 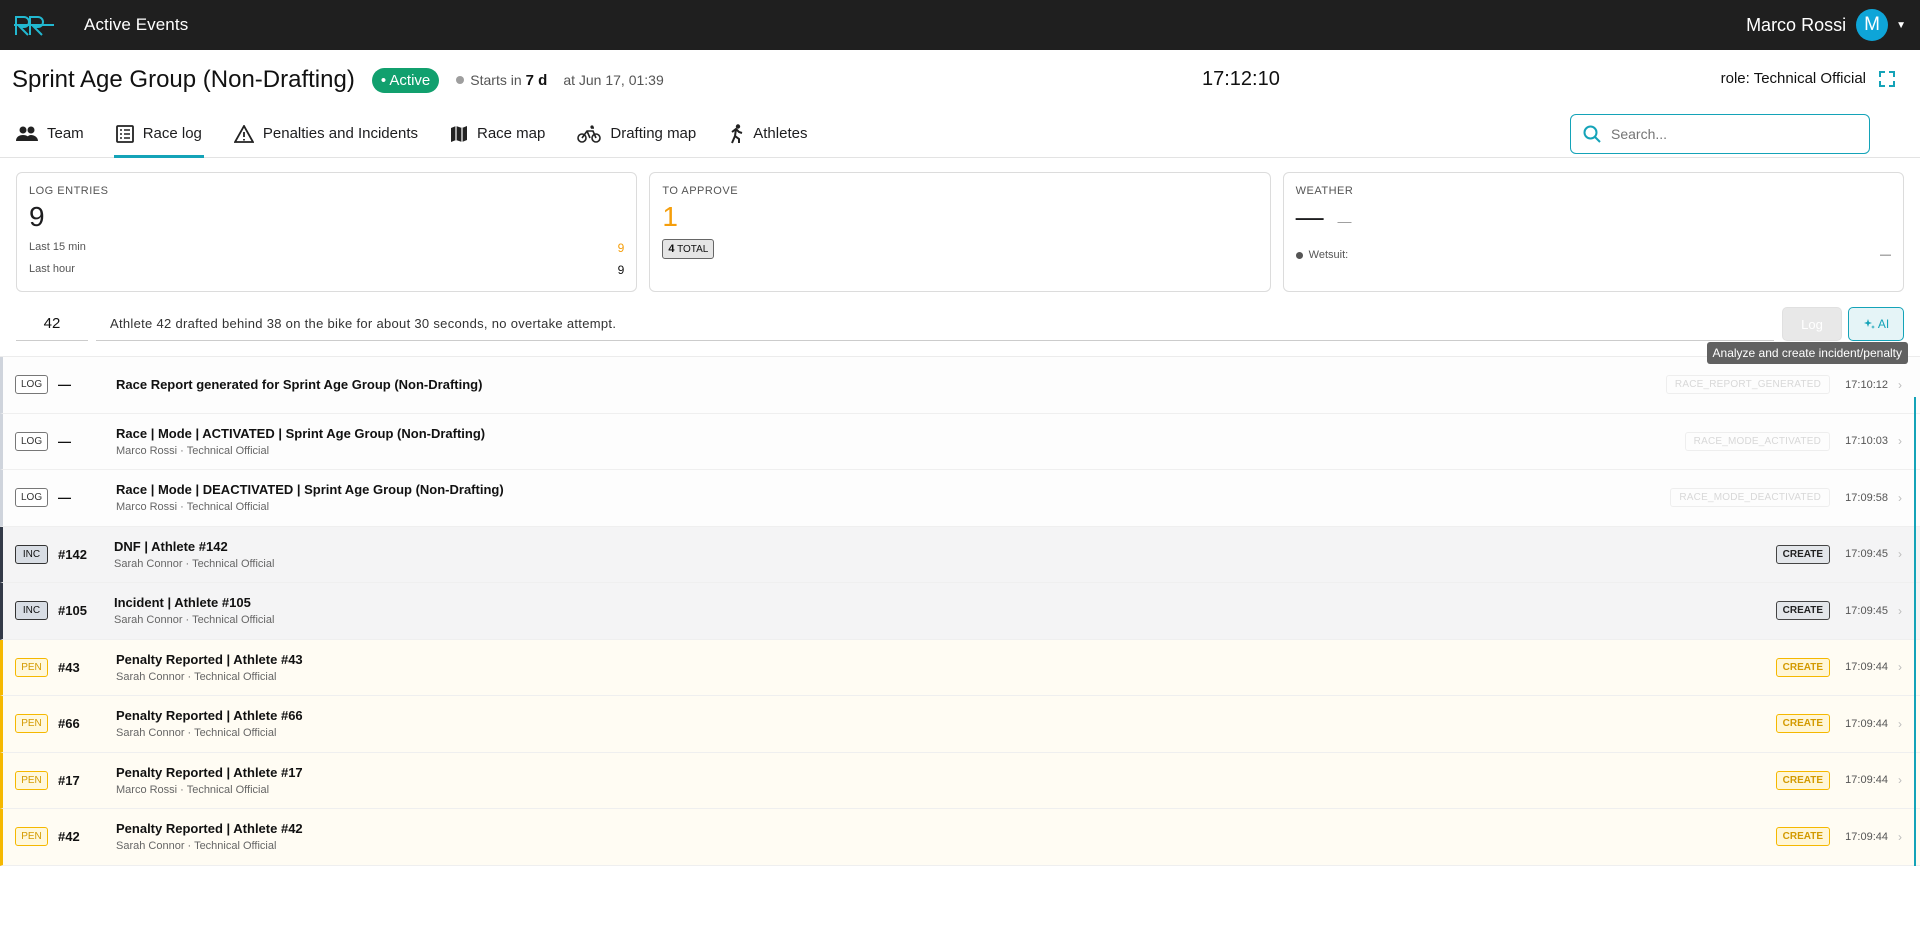 What do you see at coordinates (243, 133) in the screenshot?
I see `warning-icon` at bounding box center [243, 133].